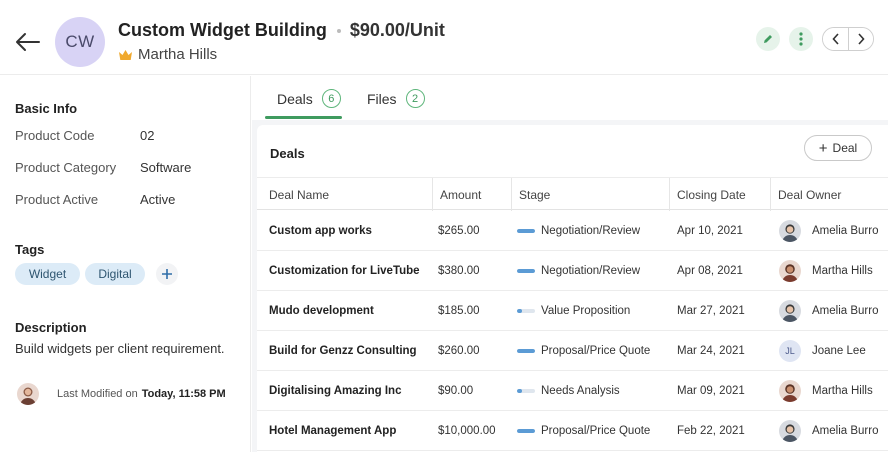  Describe the element at coordinates (177, 54) in the screenshot. I see `owner-name: Martha Hills` at that location.